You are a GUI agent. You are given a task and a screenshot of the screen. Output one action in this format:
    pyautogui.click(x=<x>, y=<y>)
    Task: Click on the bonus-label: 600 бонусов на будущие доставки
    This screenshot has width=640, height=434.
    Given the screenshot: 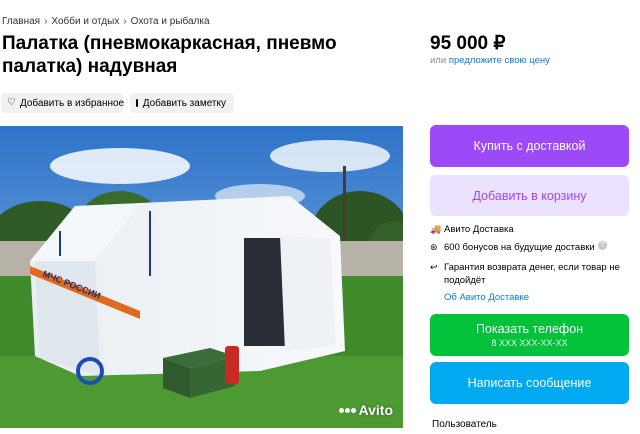 What is the action you would take?
    pyautogui.click(x=519, y=247)
    